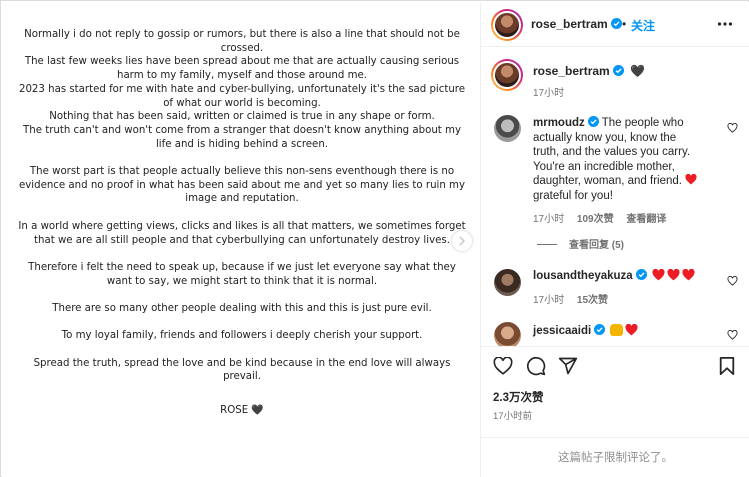 This screenshot has height=477, width=749. I want to click on comment-meta: 17小时 15次赞, so click(571, 300).